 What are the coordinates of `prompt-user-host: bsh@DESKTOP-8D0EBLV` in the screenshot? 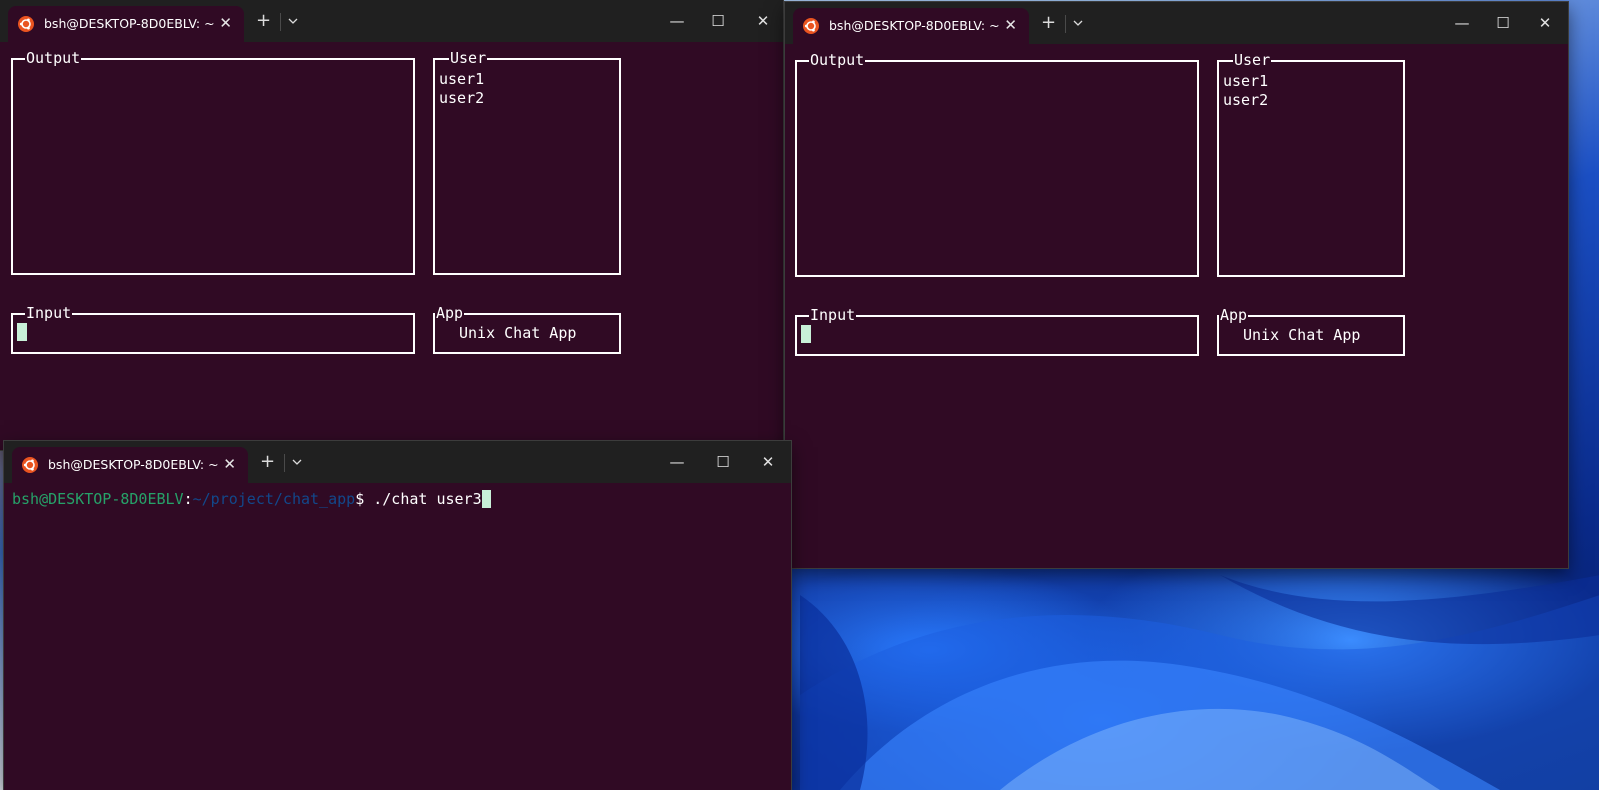 It's located at (98, 499).